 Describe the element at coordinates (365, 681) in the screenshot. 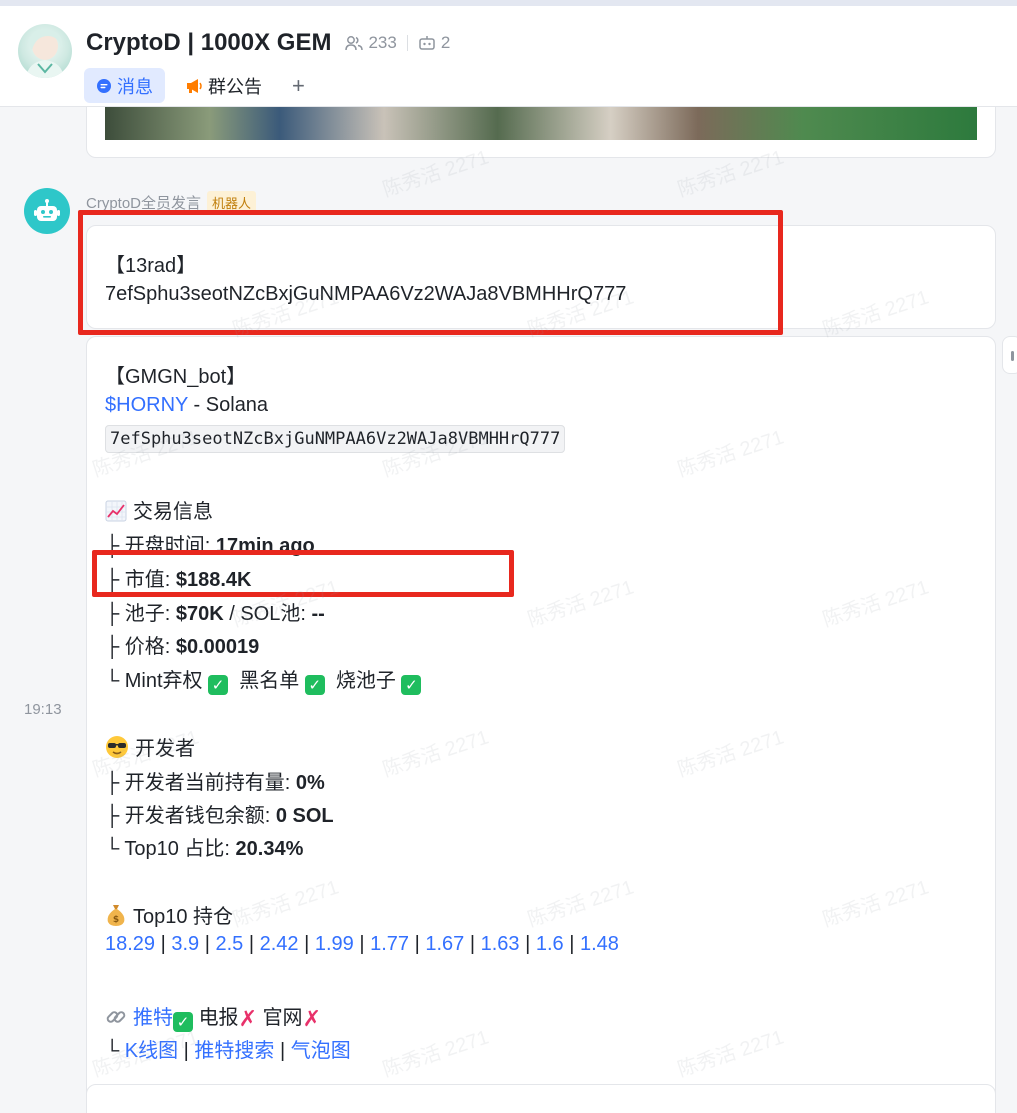

I see `check-burn-label: 烧池子` at that location.